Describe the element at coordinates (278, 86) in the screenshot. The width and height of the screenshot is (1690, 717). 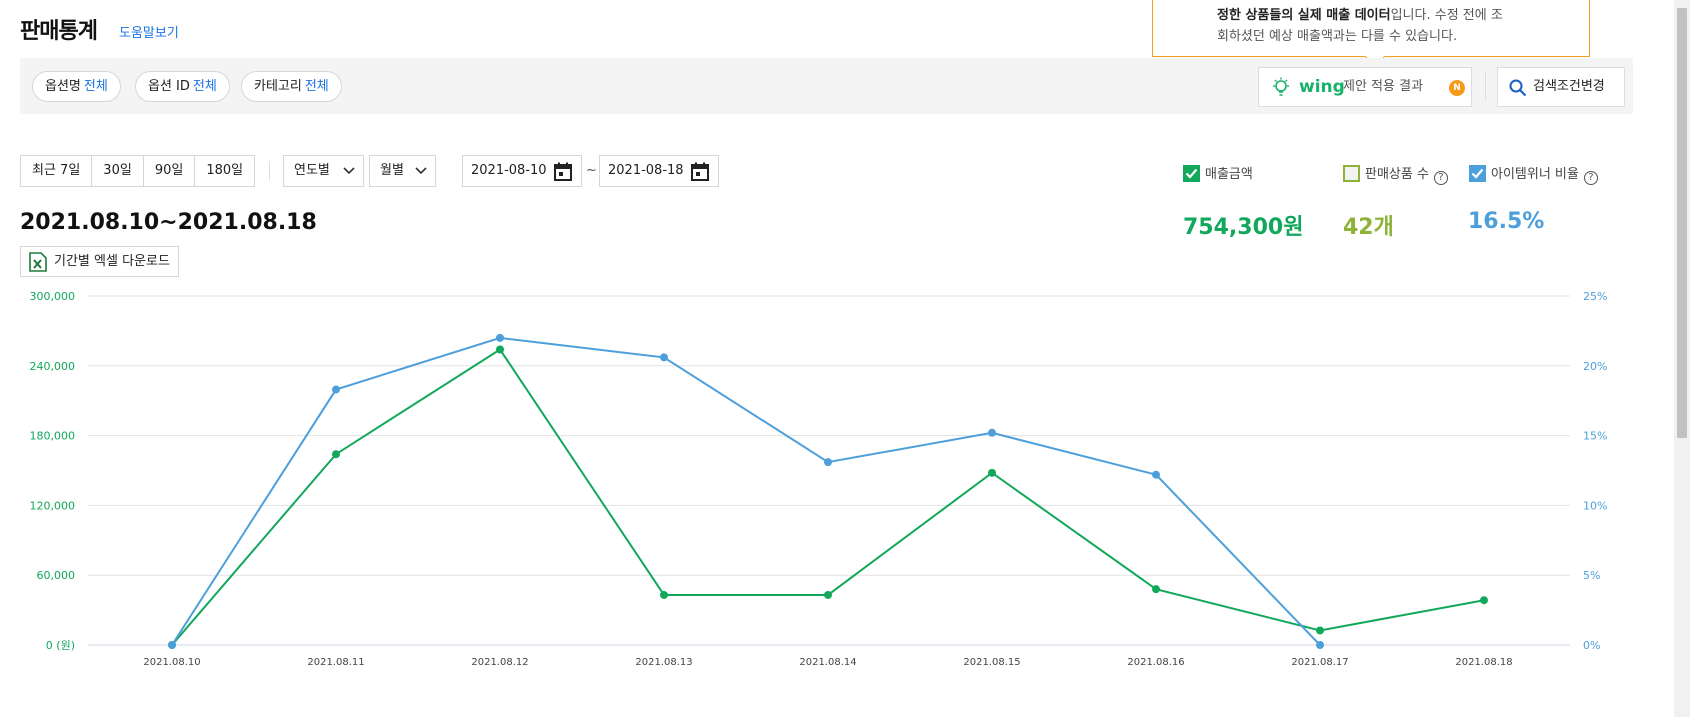
I see `category-label: 카테고리` at that location.